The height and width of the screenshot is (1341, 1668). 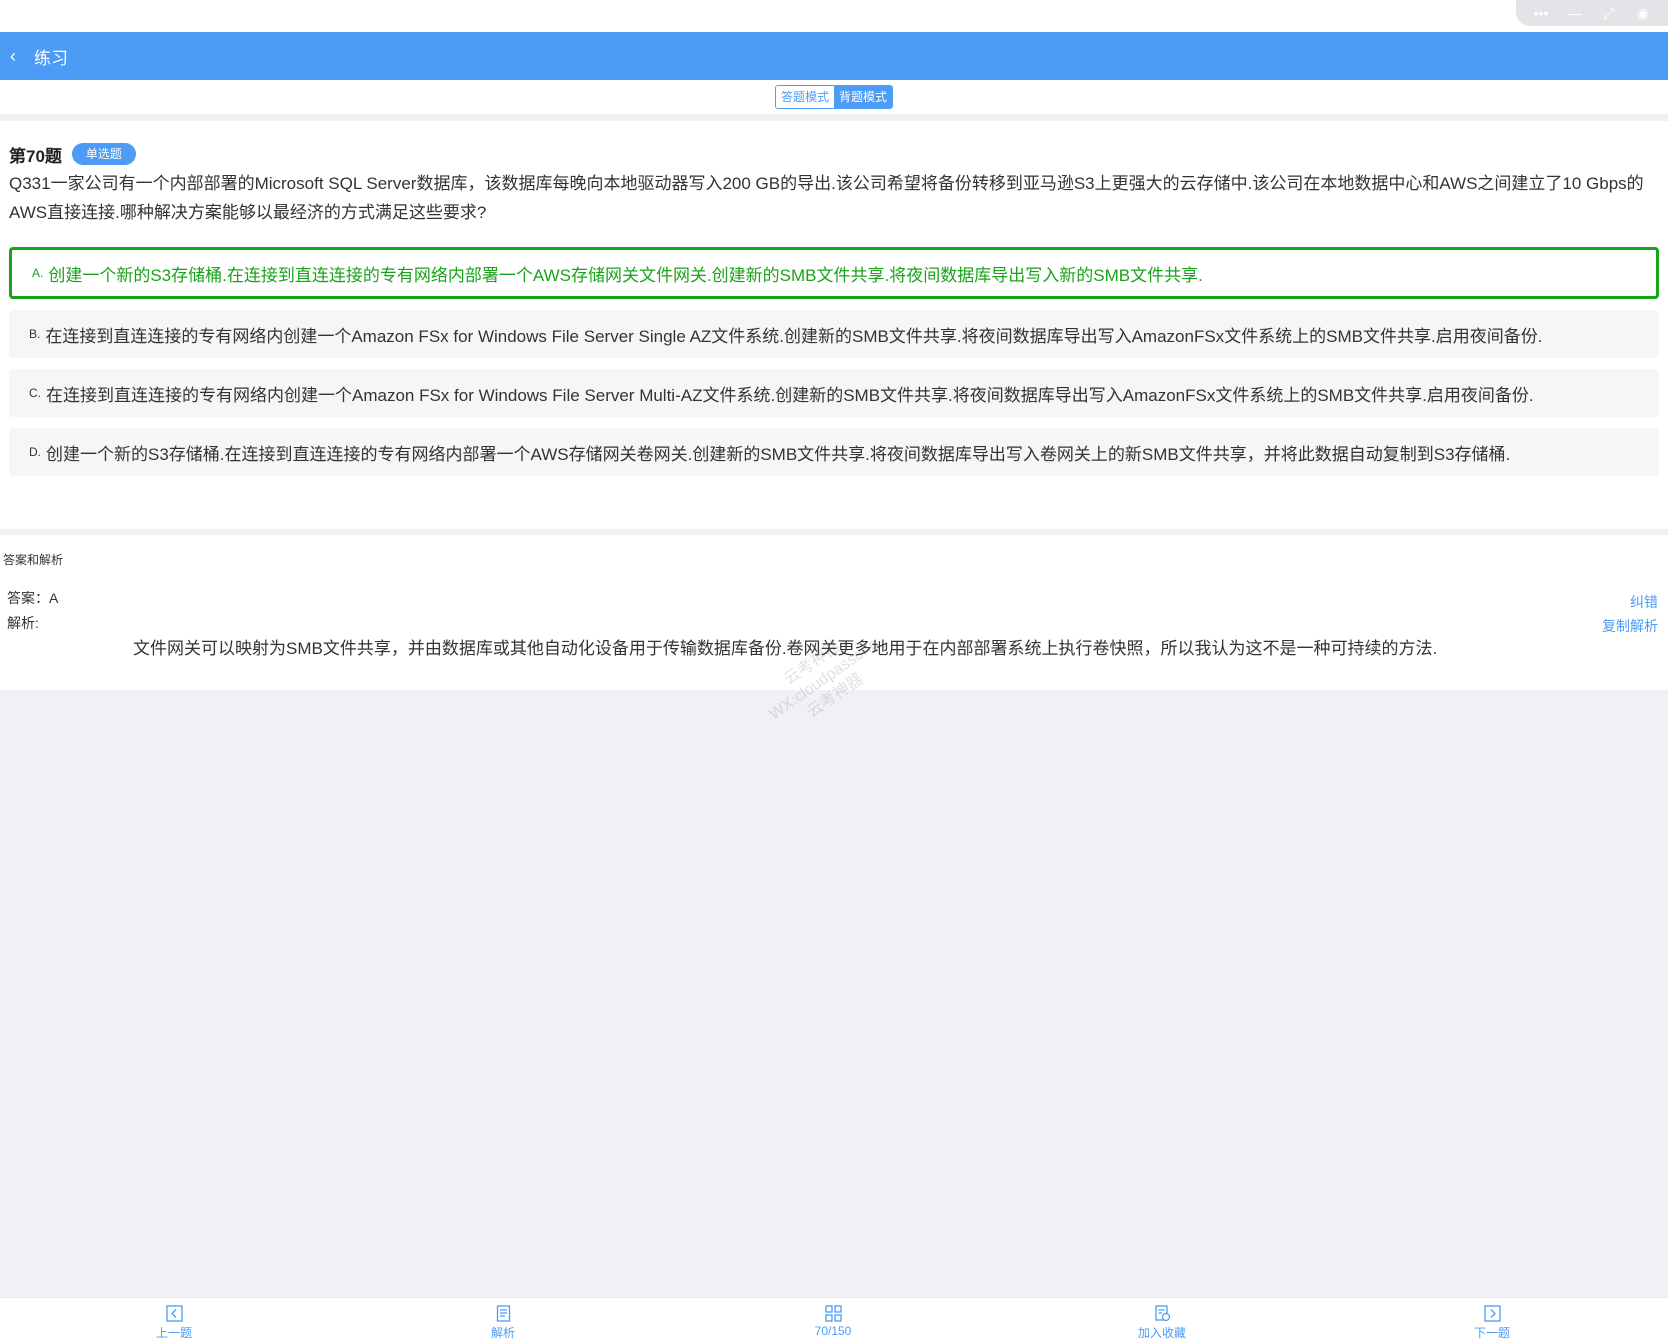 I want to click on answer-mode-button: 答题模式, so click(x=805, y=97).